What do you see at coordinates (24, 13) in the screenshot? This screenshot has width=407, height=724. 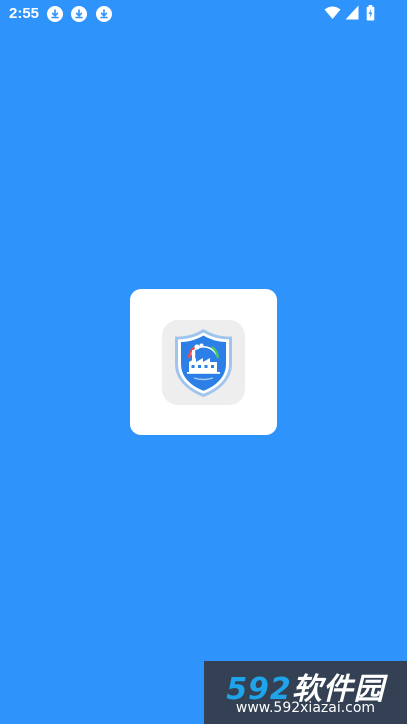 I see `status-time: 2:55` at bounding box center [24, 13].